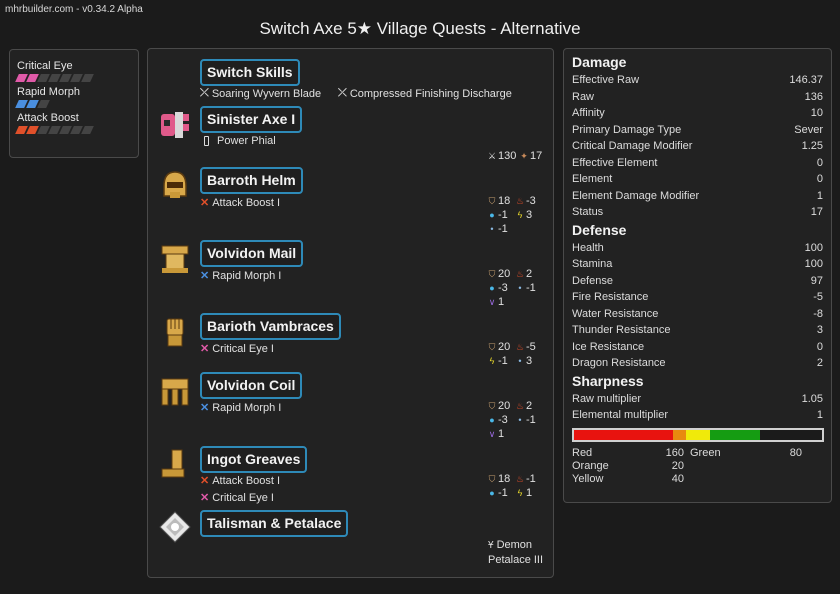 The width and height of the screenshot is (840, 594). What do you see at coordinates (237, 349) in the screenshot?
I see `arms-deco: ✕ Critical Eye I` at bounding box center [237, 349].